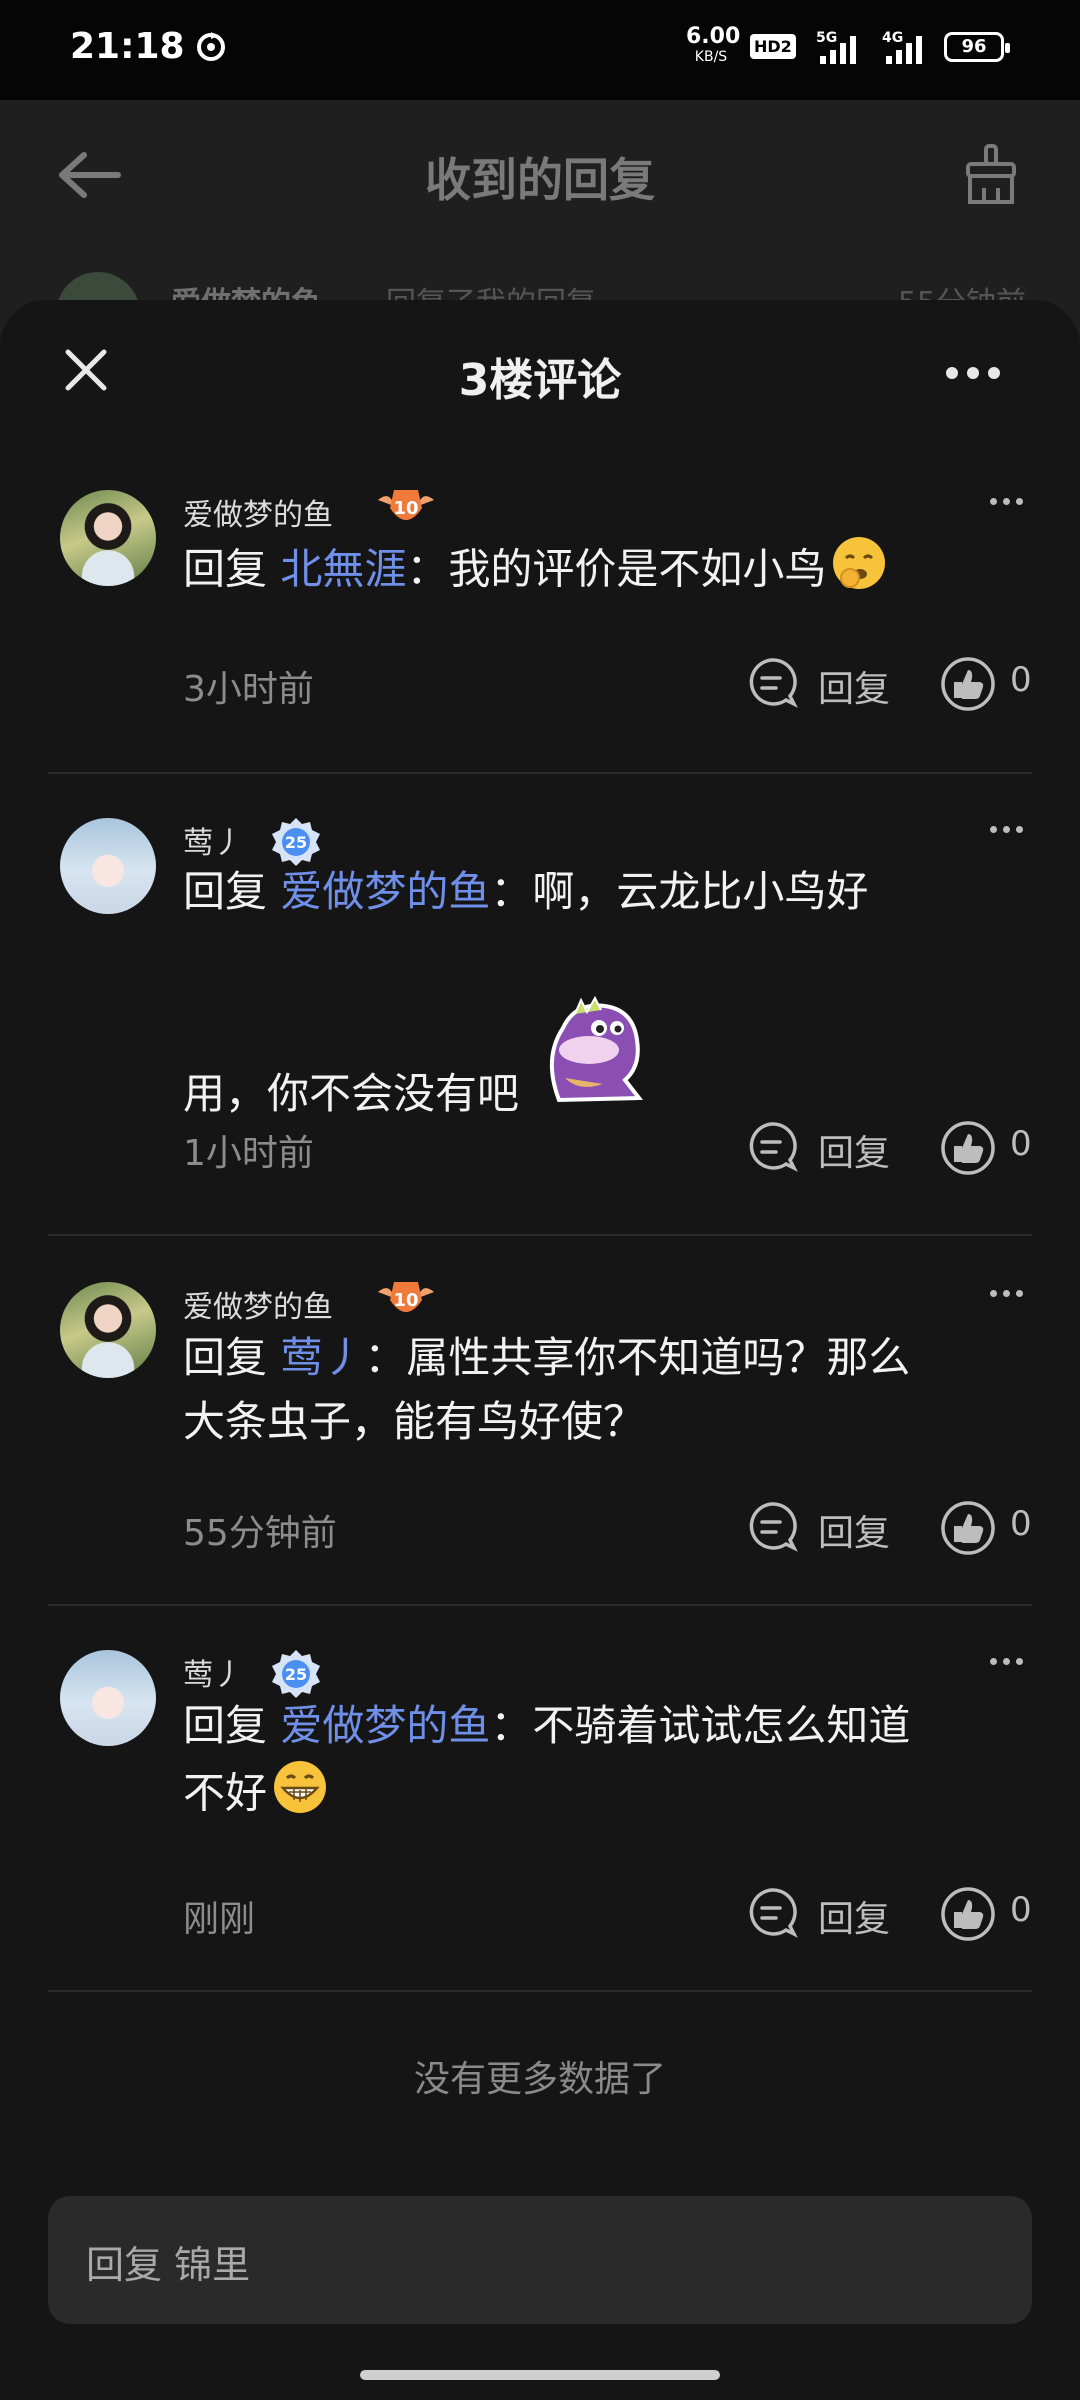 The image size is (1080, 2400). What do you see at coordinates (343, 569) in the screenshot?
I see `mention-link: 北無涯` at bounding box center [343, 569].